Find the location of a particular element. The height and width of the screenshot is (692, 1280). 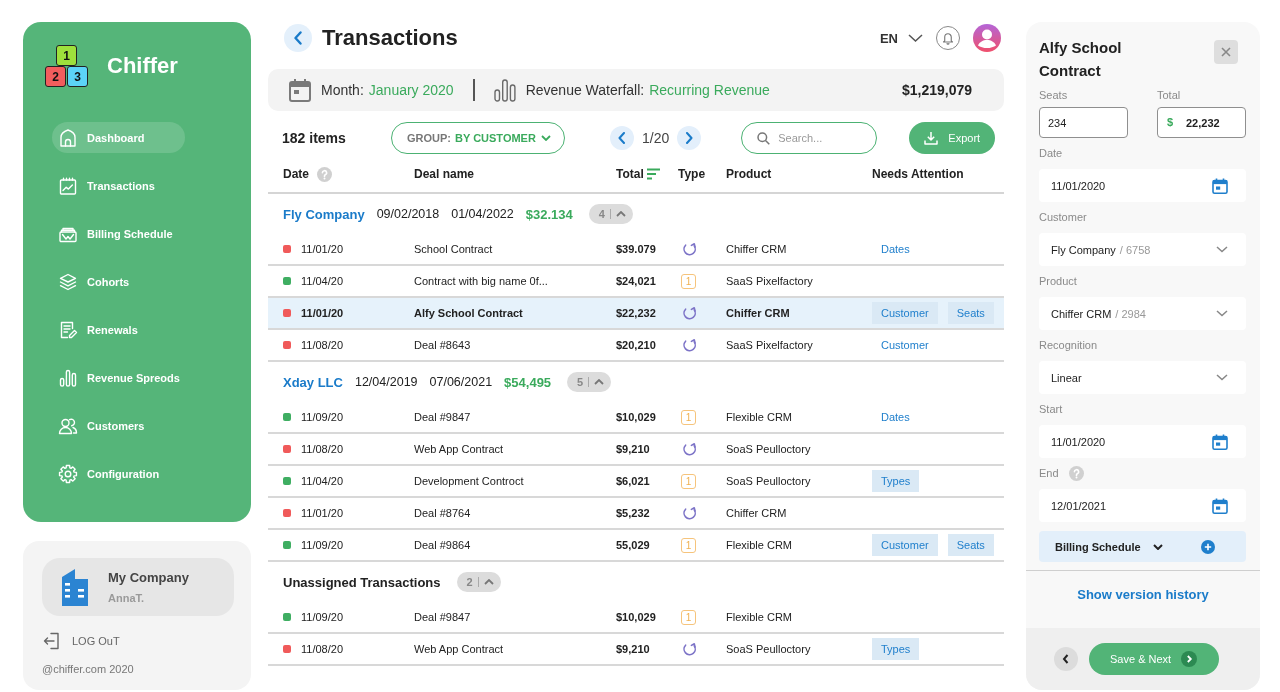

export-button: Export is located at coordinates (952, 138).